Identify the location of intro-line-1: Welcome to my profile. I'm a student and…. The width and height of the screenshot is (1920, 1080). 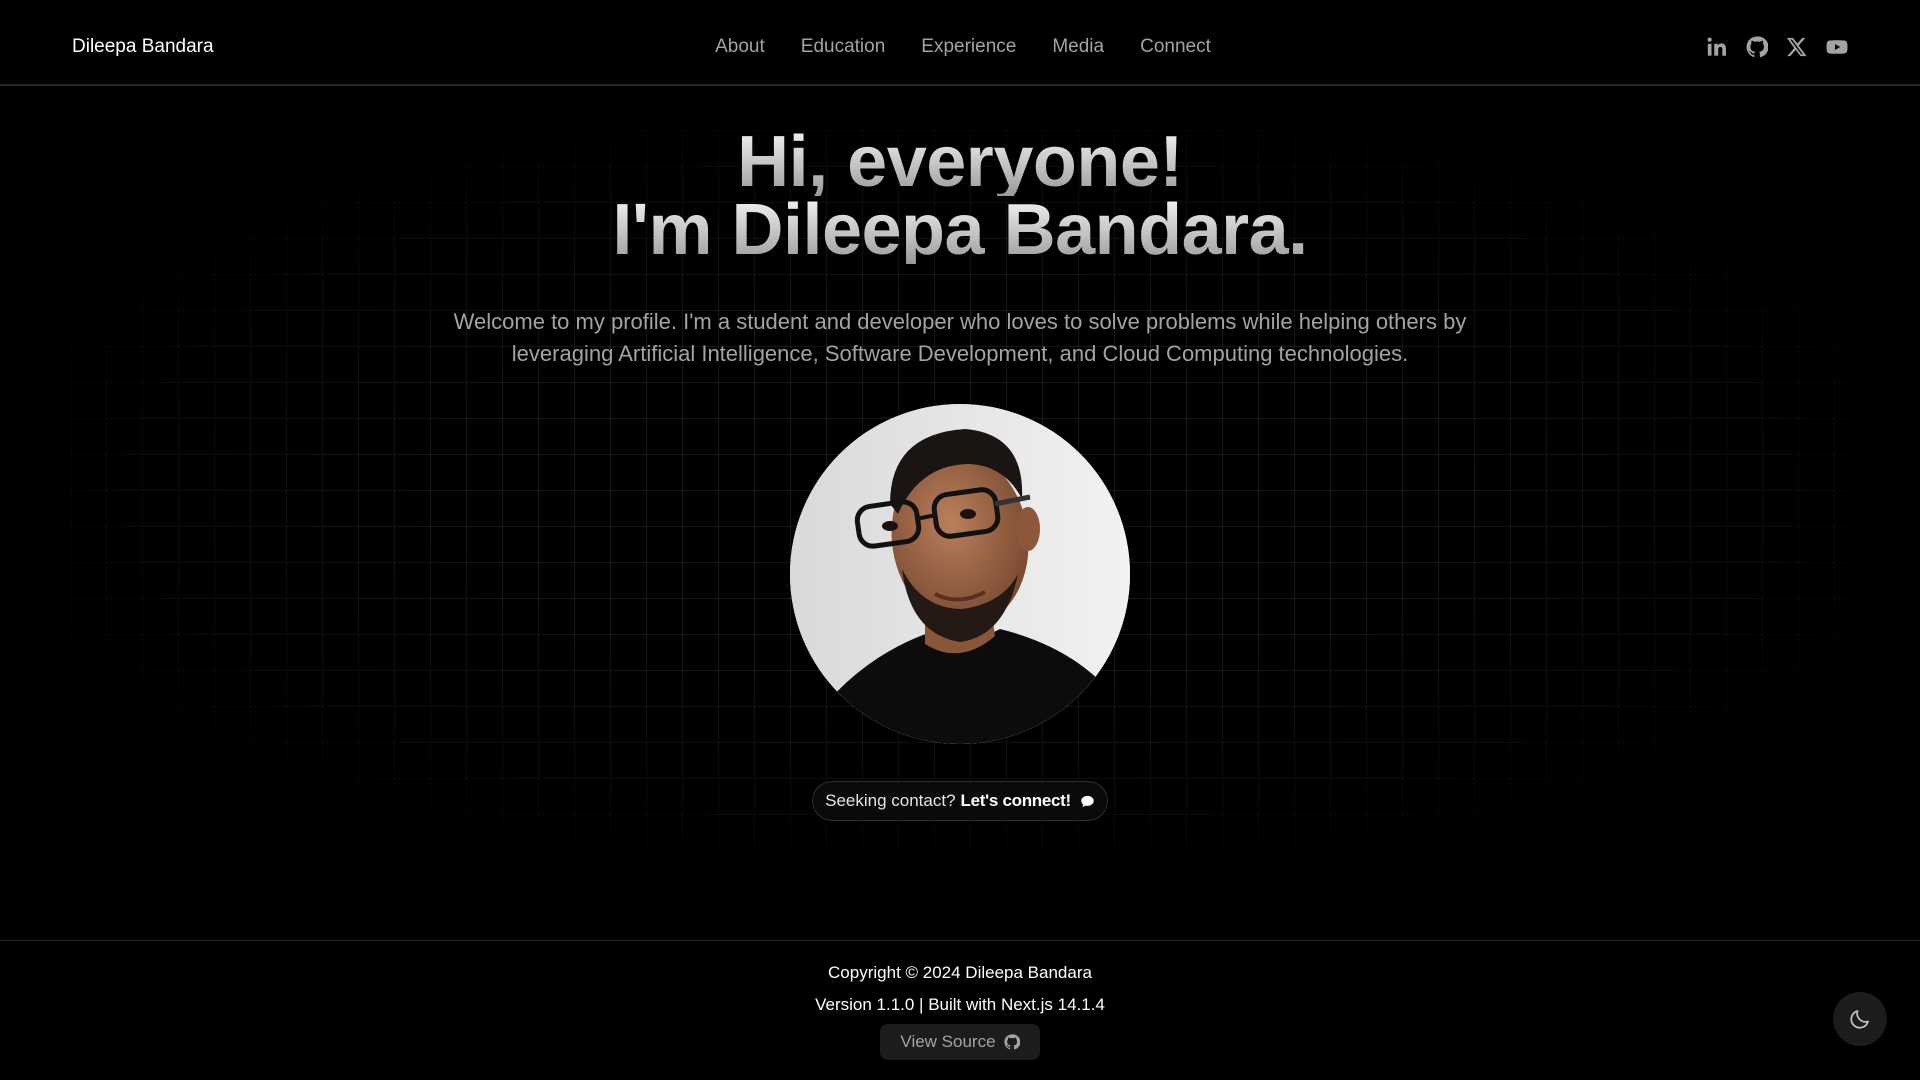
(960, 321).